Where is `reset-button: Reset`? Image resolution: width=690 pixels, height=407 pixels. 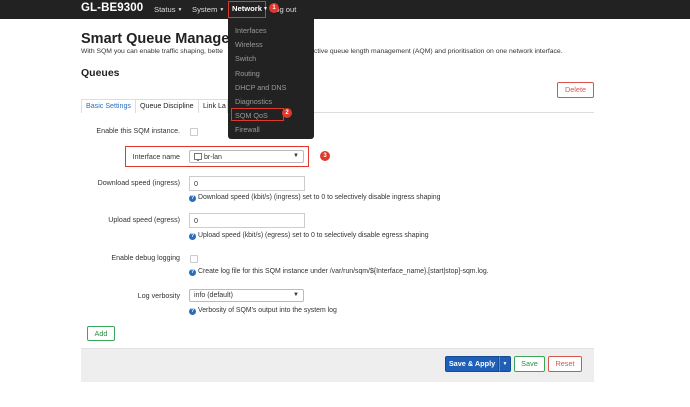 reset-button: Reset is located at coordinates (565, 364).